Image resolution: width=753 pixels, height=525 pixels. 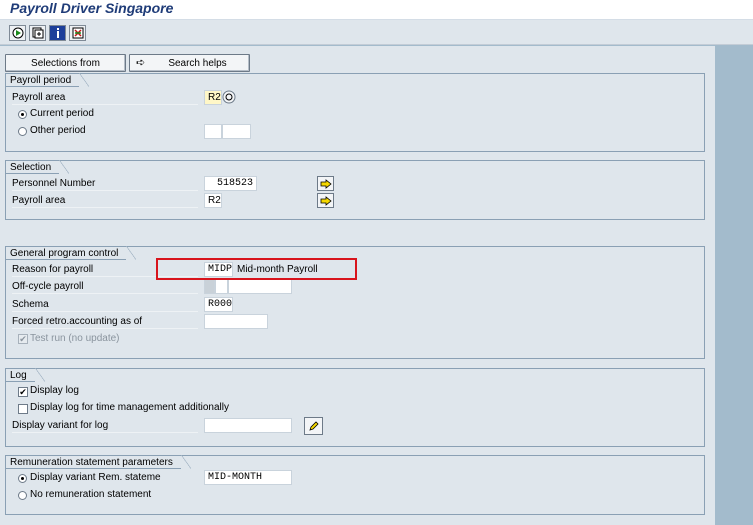 What do you see at coordinates (376, 32) in the screenshot?
I see `toolbar` at bounding box center [376, 32].